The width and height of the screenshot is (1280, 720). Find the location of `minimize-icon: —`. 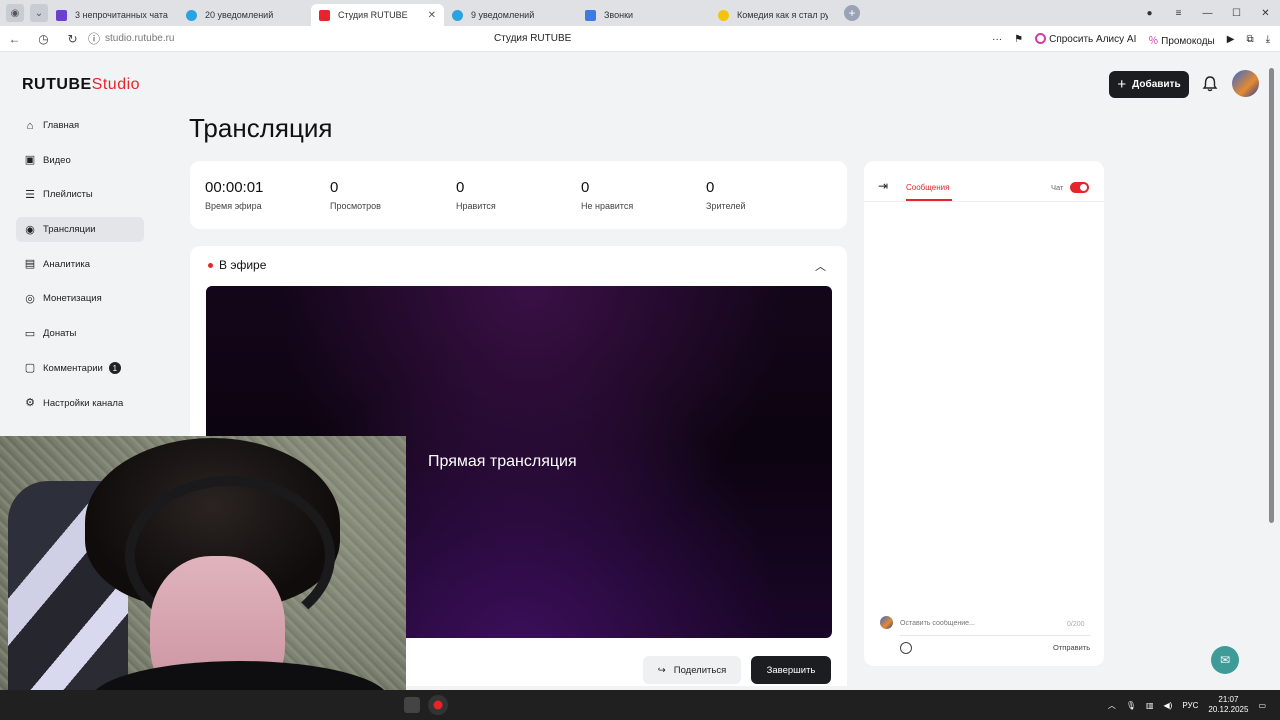

minimize-icon: — is located at coordinates (1207, 13).